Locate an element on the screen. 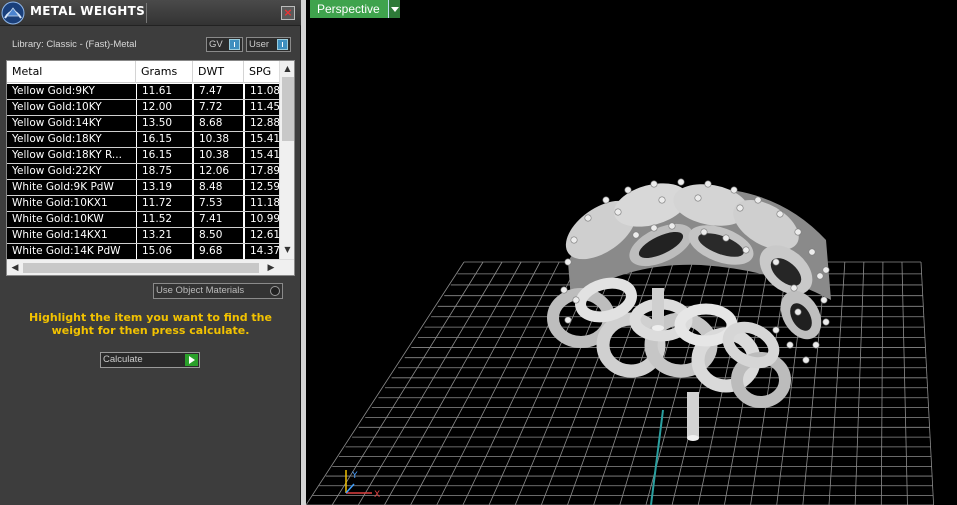  table-header: Metal Grams DWT SPG is located at coordinates (150, 72).